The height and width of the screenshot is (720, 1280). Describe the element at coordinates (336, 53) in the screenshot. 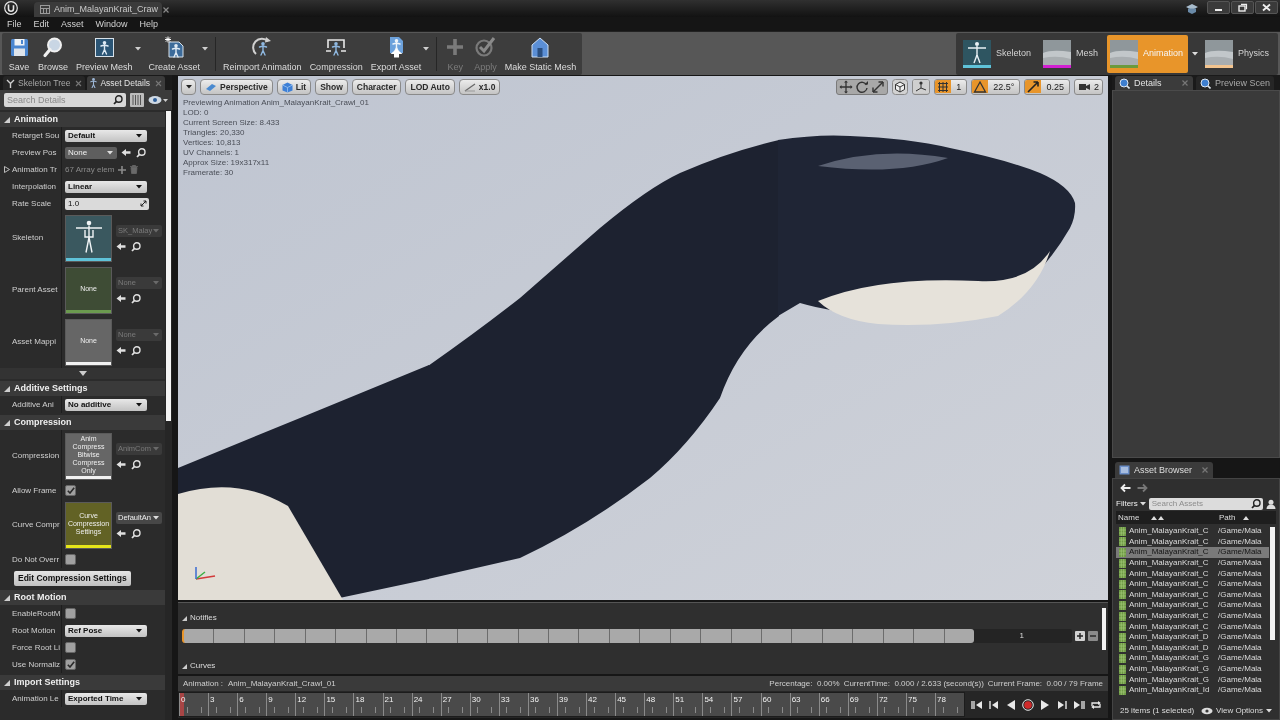

I see `toolbar-button: Compression` at that location.